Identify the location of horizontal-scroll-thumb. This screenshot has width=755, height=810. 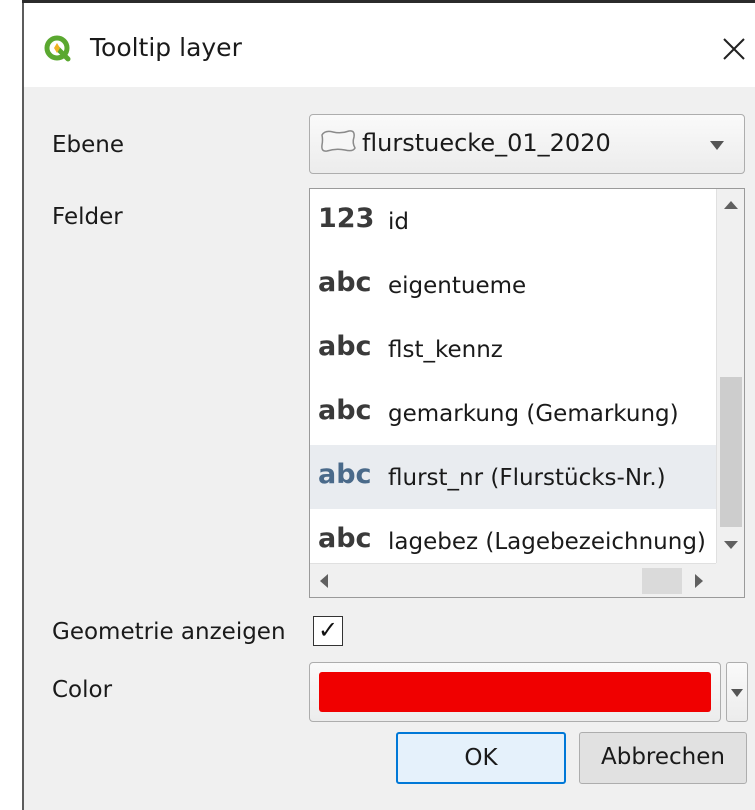
(662, 581).